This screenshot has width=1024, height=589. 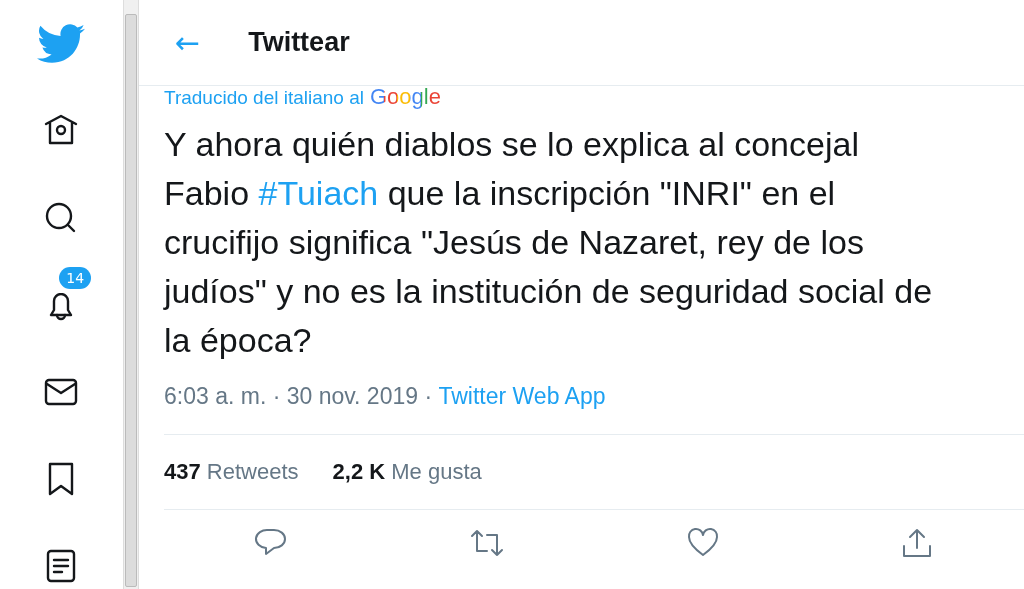 I want to click on tweet-timestamp: 6:03 a. m. · 30 nov. 2019 ·, so click(x=299, y=396).